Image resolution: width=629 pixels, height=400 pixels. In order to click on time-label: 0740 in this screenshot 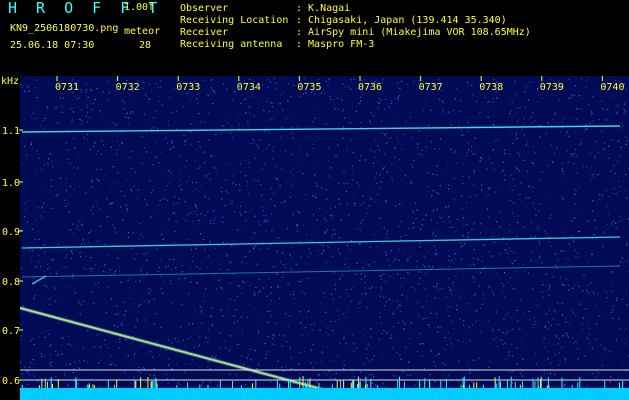, I will do `click(612, 87)`.